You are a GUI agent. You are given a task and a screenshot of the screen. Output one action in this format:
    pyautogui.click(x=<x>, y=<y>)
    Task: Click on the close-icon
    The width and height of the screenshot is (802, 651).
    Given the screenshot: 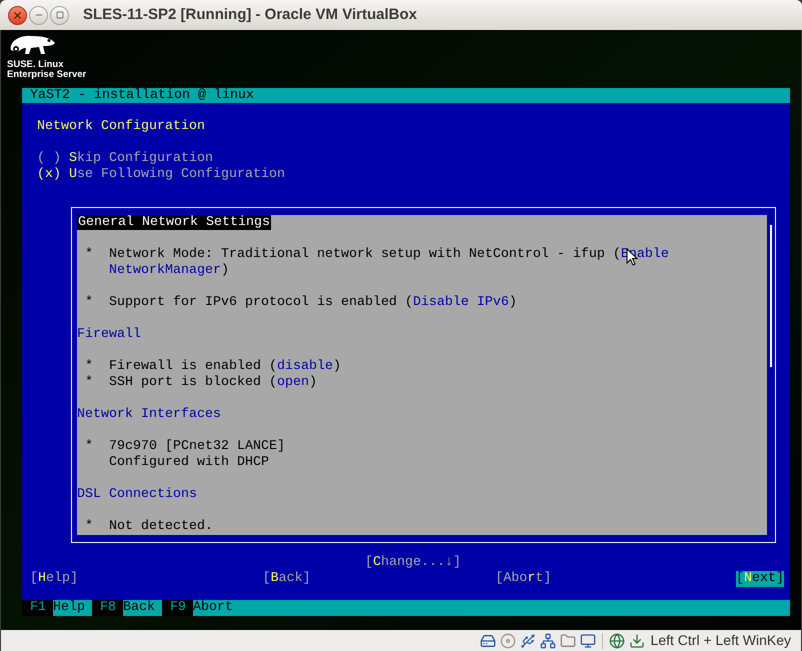 What is the action you would take?
    pyautogui.click(x=17, y=15)
    